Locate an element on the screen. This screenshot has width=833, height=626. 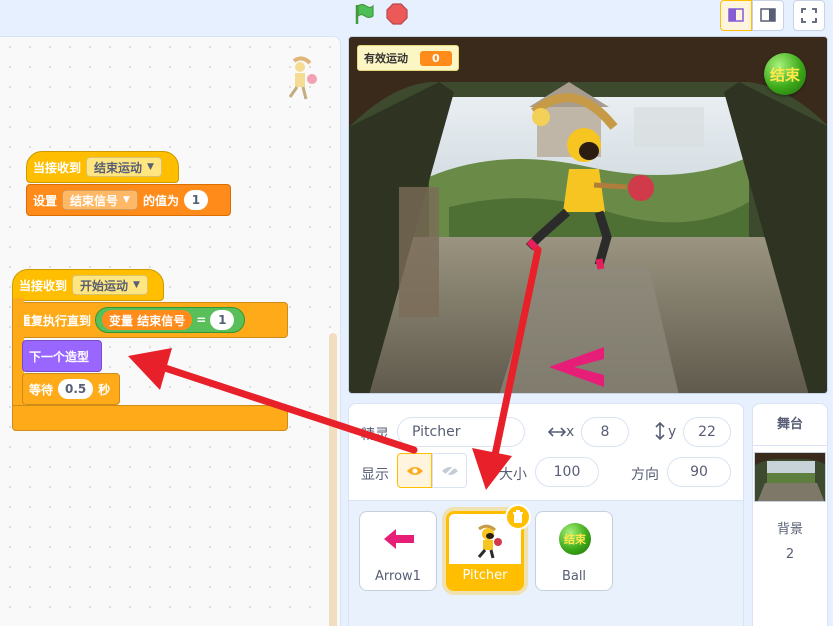
backdrop-thumb-image is located at coordinates (790, 477).